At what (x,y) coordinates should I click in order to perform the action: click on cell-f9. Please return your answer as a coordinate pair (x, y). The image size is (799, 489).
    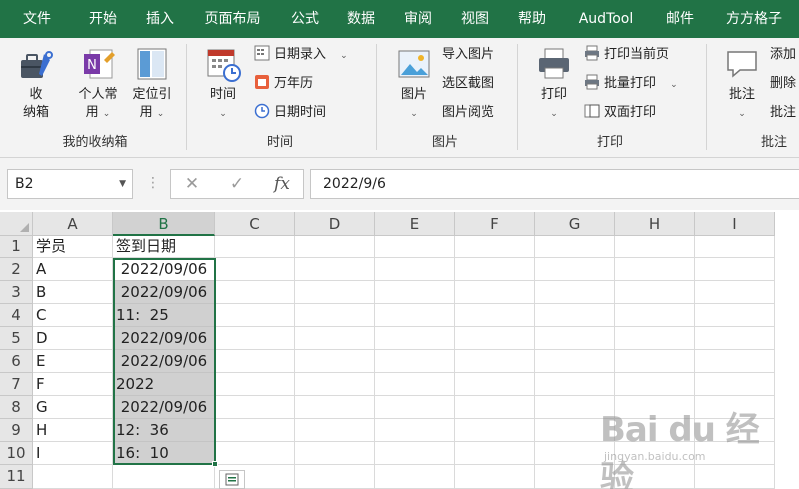
    Looking at the image, I should click on (495, 430).